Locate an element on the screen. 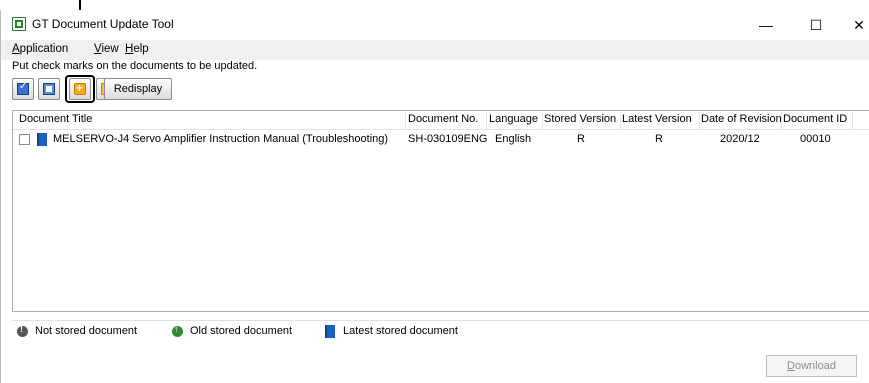 The height and width of the screenshot is (383, 869). legend-not-stored: Not stored document is located at coordinates (86, 331).